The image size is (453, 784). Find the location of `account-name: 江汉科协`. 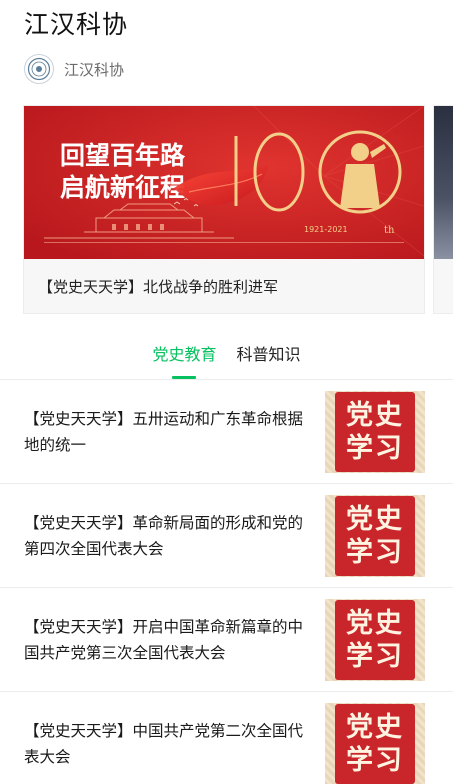

account-name: 江汉科协 is located at coordinates (94, 69).